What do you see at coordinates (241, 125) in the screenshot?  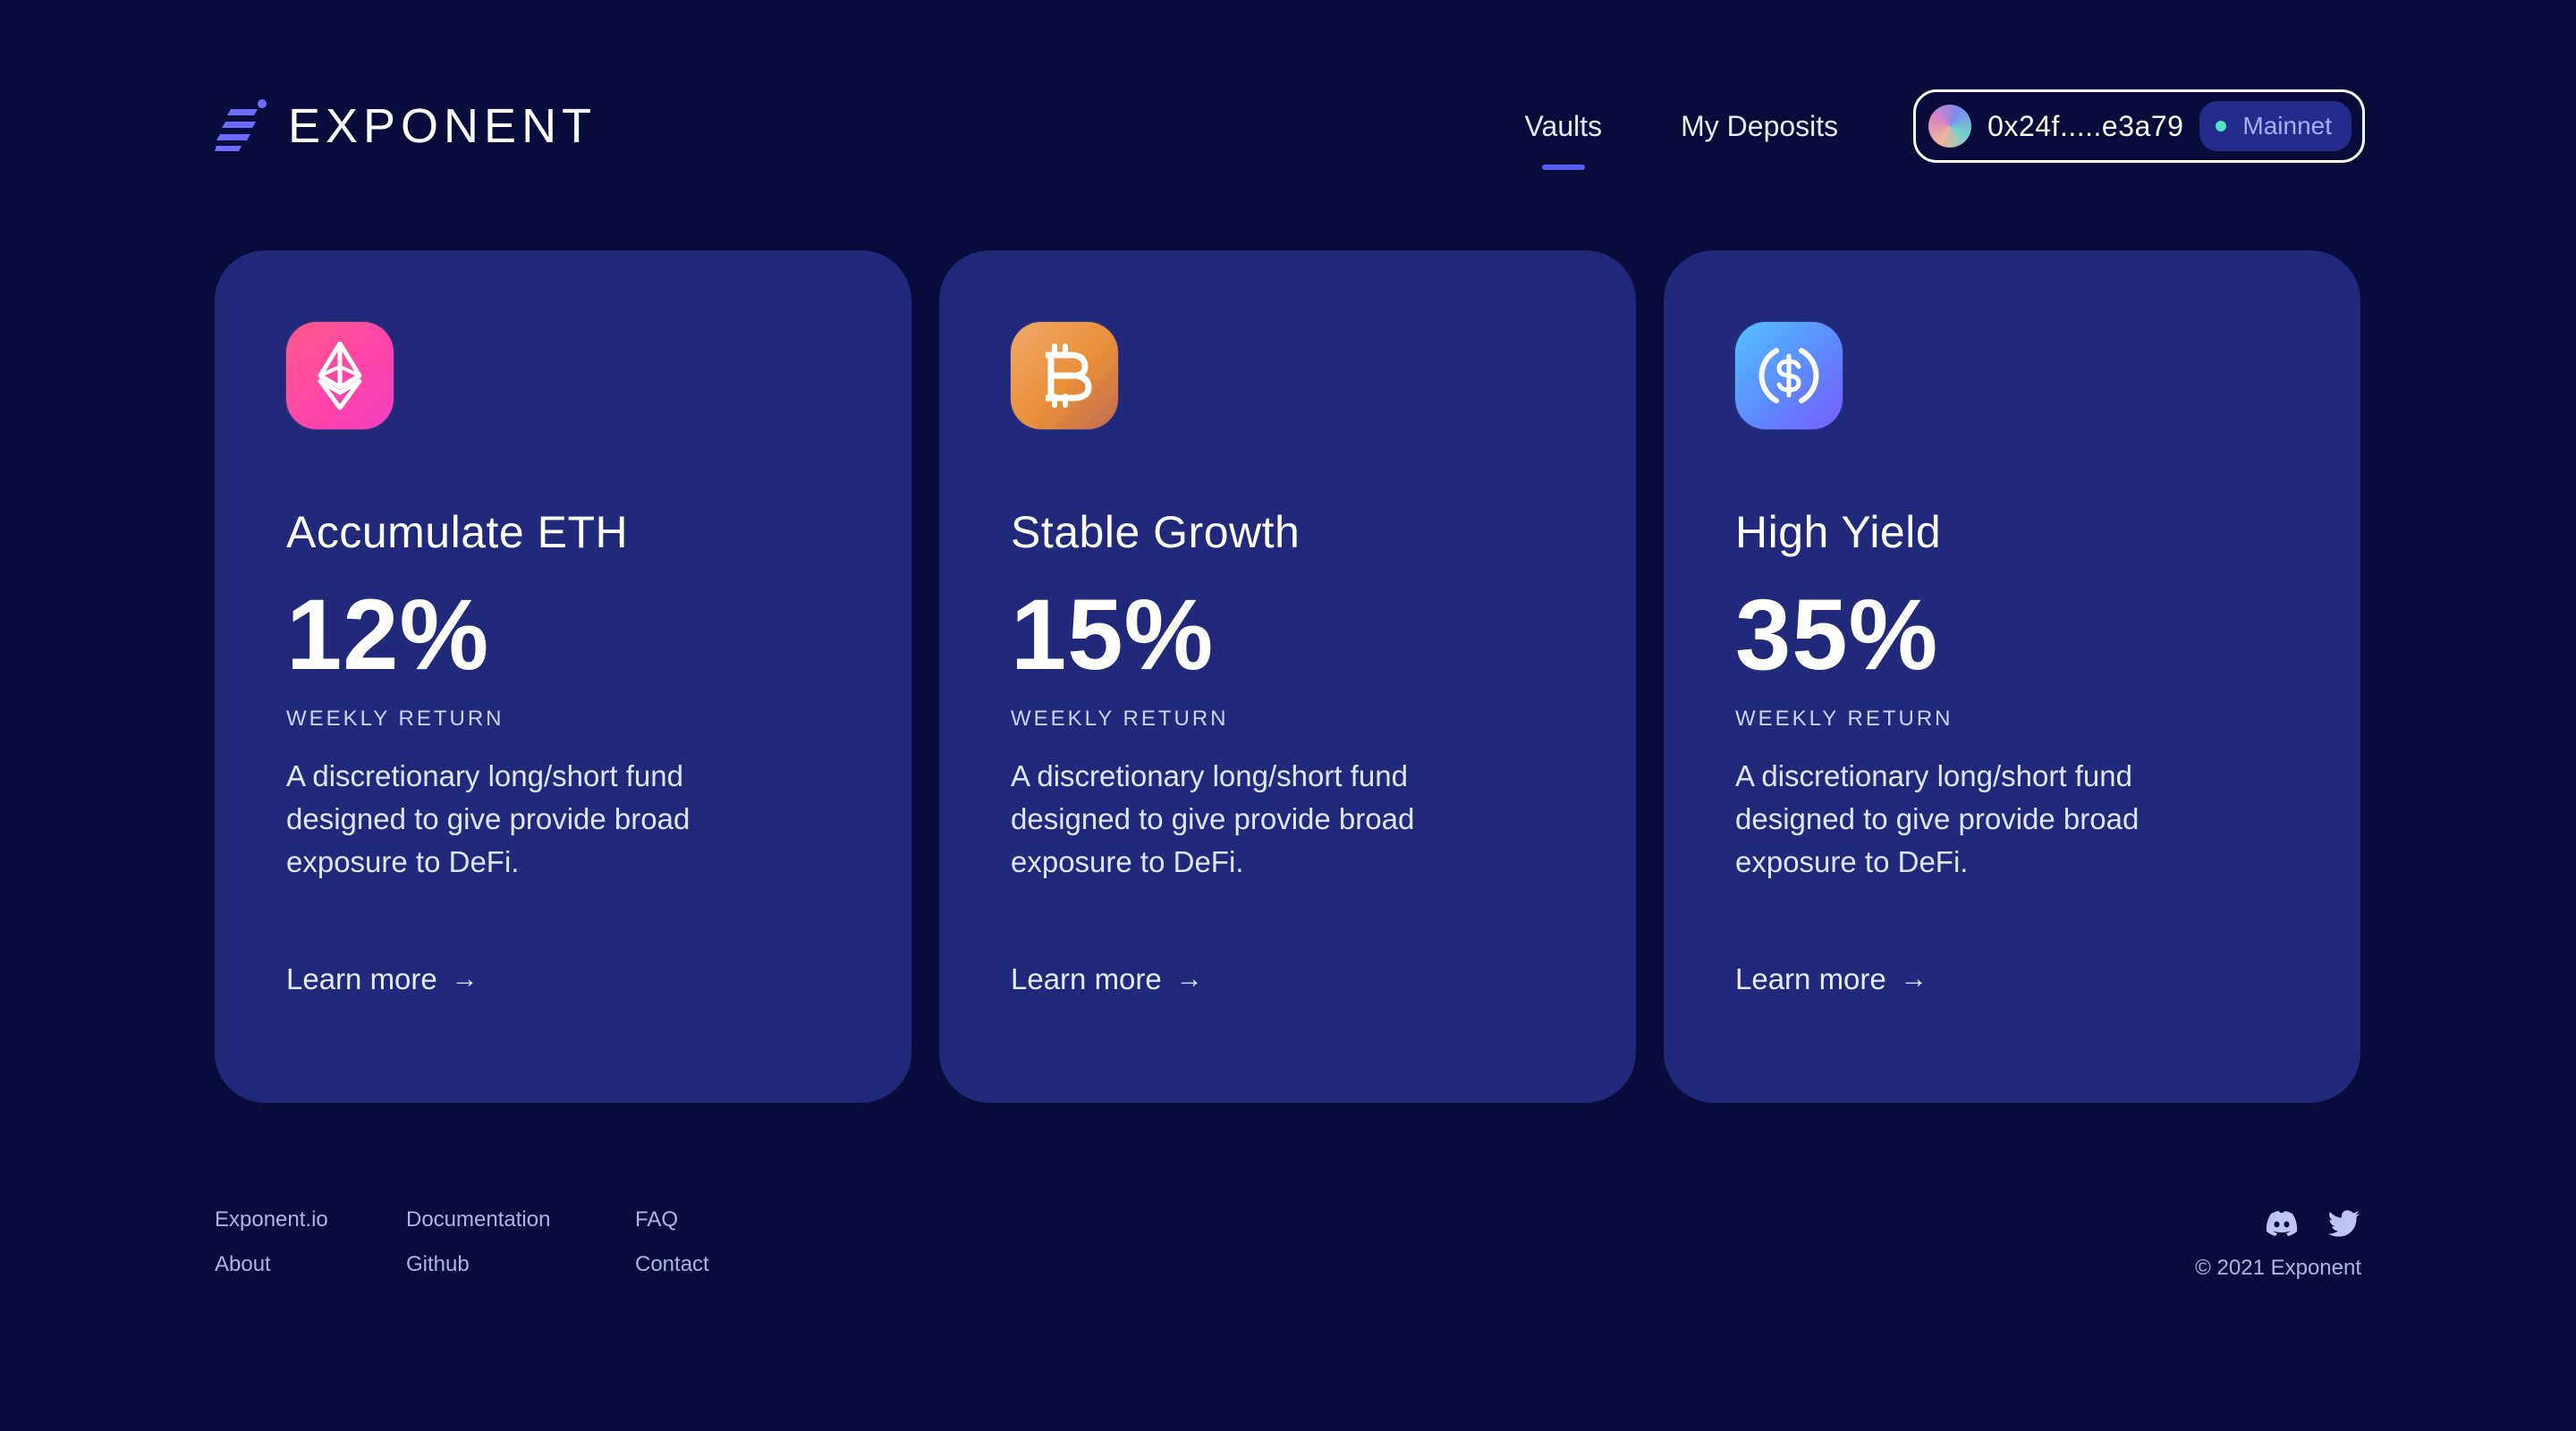 I see `exponent-logo-icon` at bounding box center [241, 125].